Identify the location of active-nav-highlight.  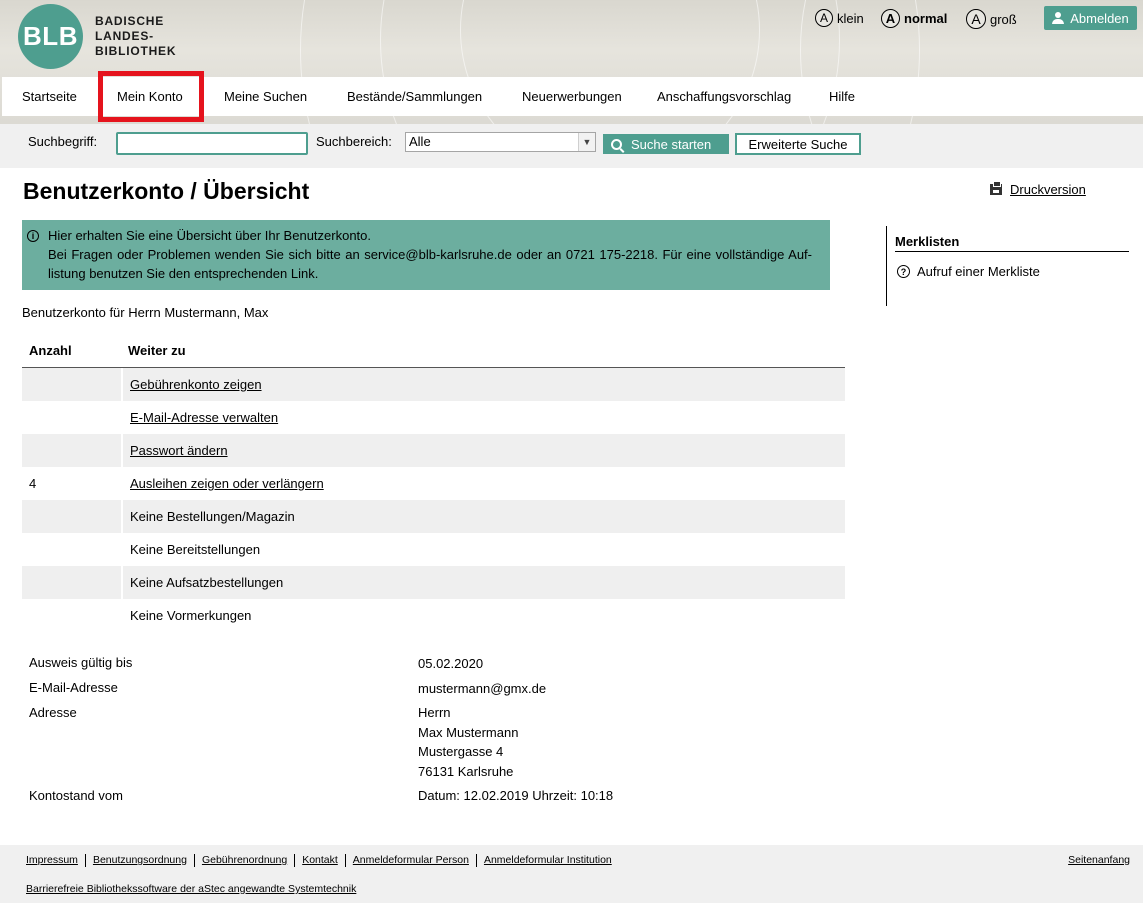
(151, 96).